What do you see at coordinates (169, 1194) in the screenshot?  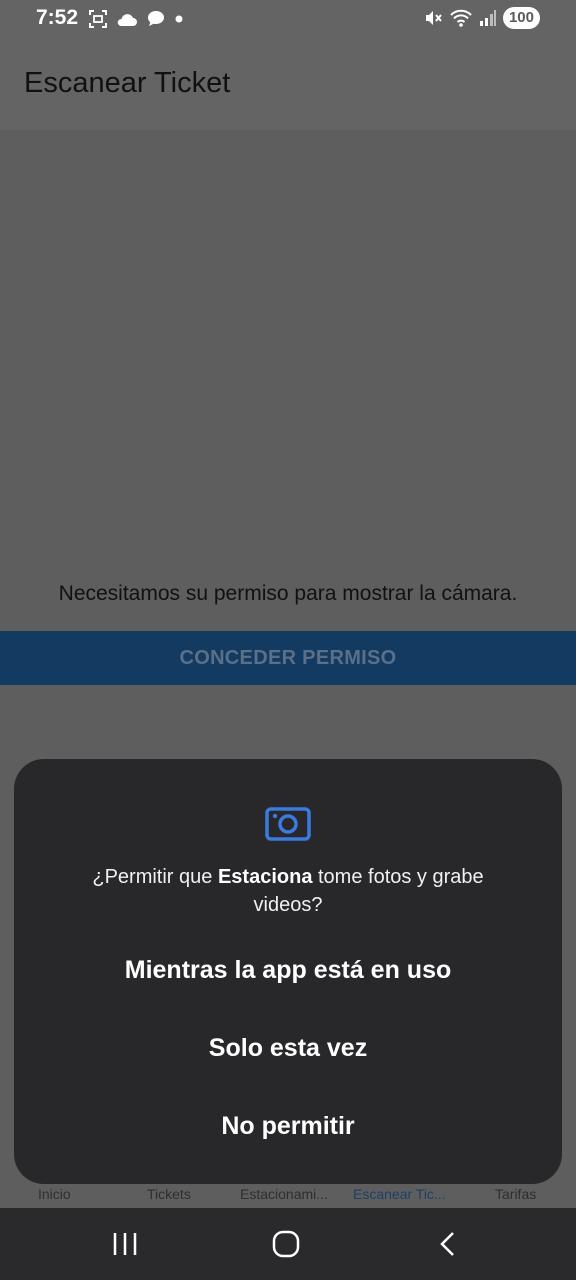 I see `tab-tickets: Tickets` at bounding box center [169, 1194].